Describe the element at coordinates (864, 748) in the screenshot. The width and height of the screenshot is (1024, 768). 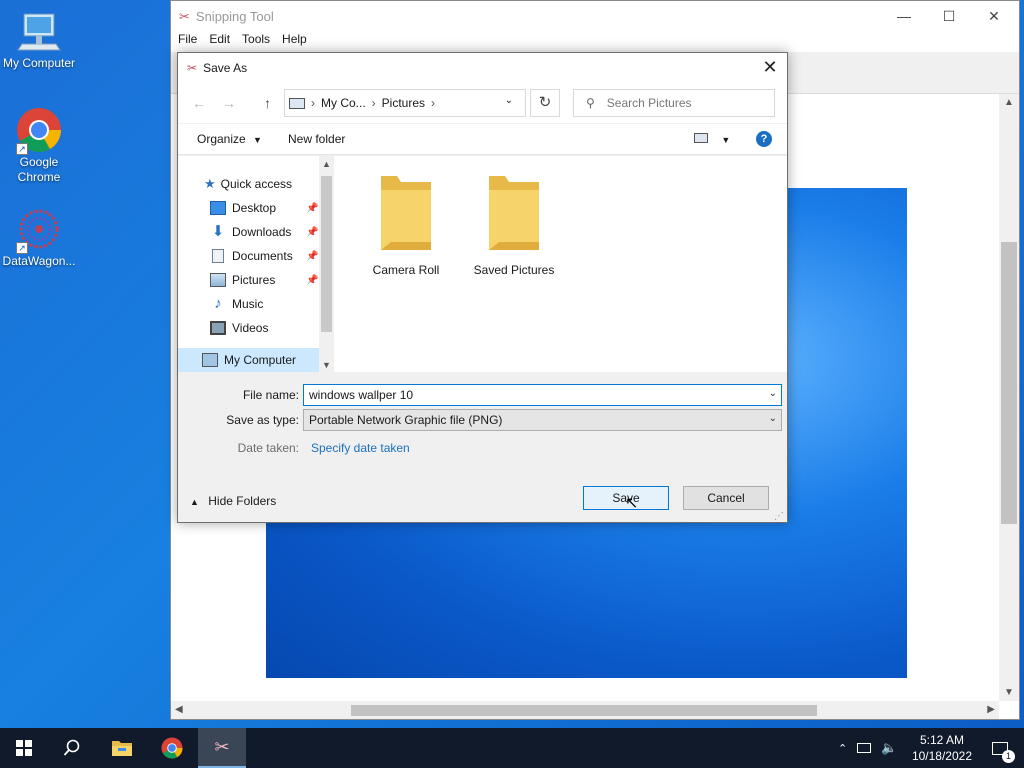
I see `network-icon` at that location.